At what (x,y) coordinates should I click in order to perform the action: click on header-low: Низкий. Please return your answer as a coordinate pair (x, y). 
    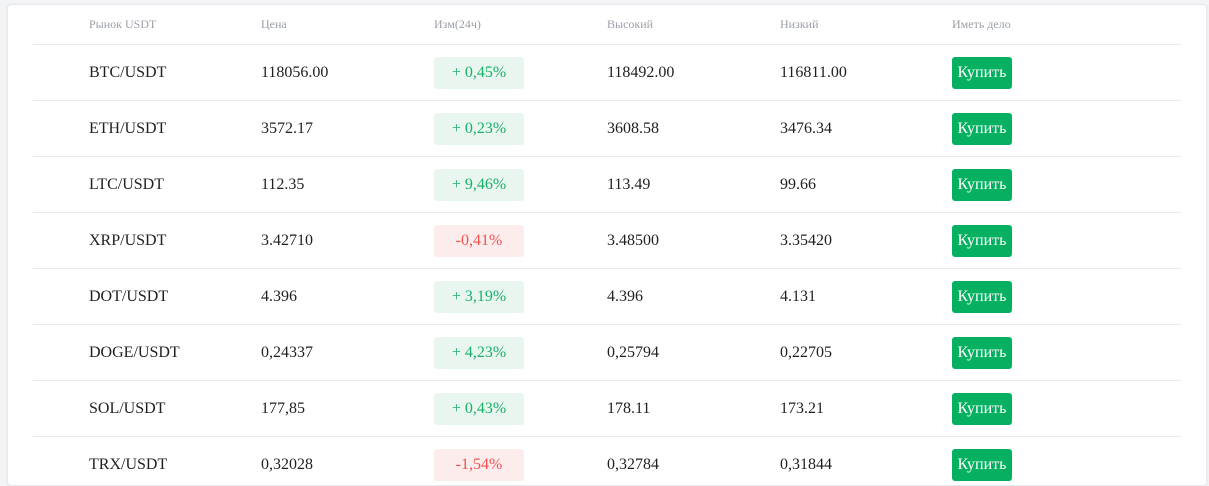
    Looking at the image, I should click on (799, 24).